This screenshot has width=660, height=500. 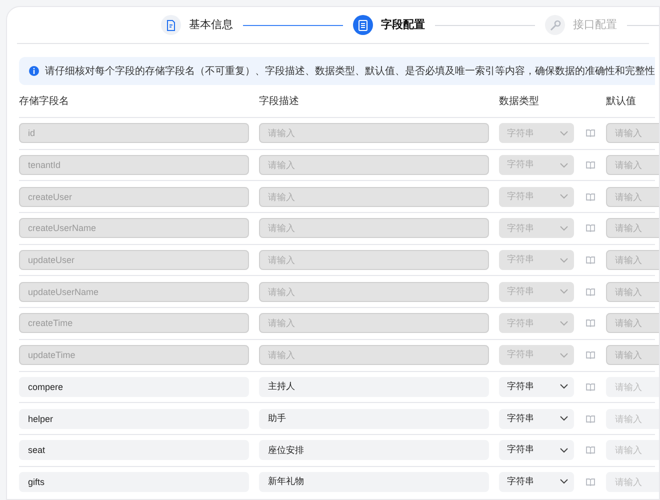 What do you see at coordinates (134, 418) in the screenshot?
I see `field-name-input: helper` at bounding box center [134, 418].